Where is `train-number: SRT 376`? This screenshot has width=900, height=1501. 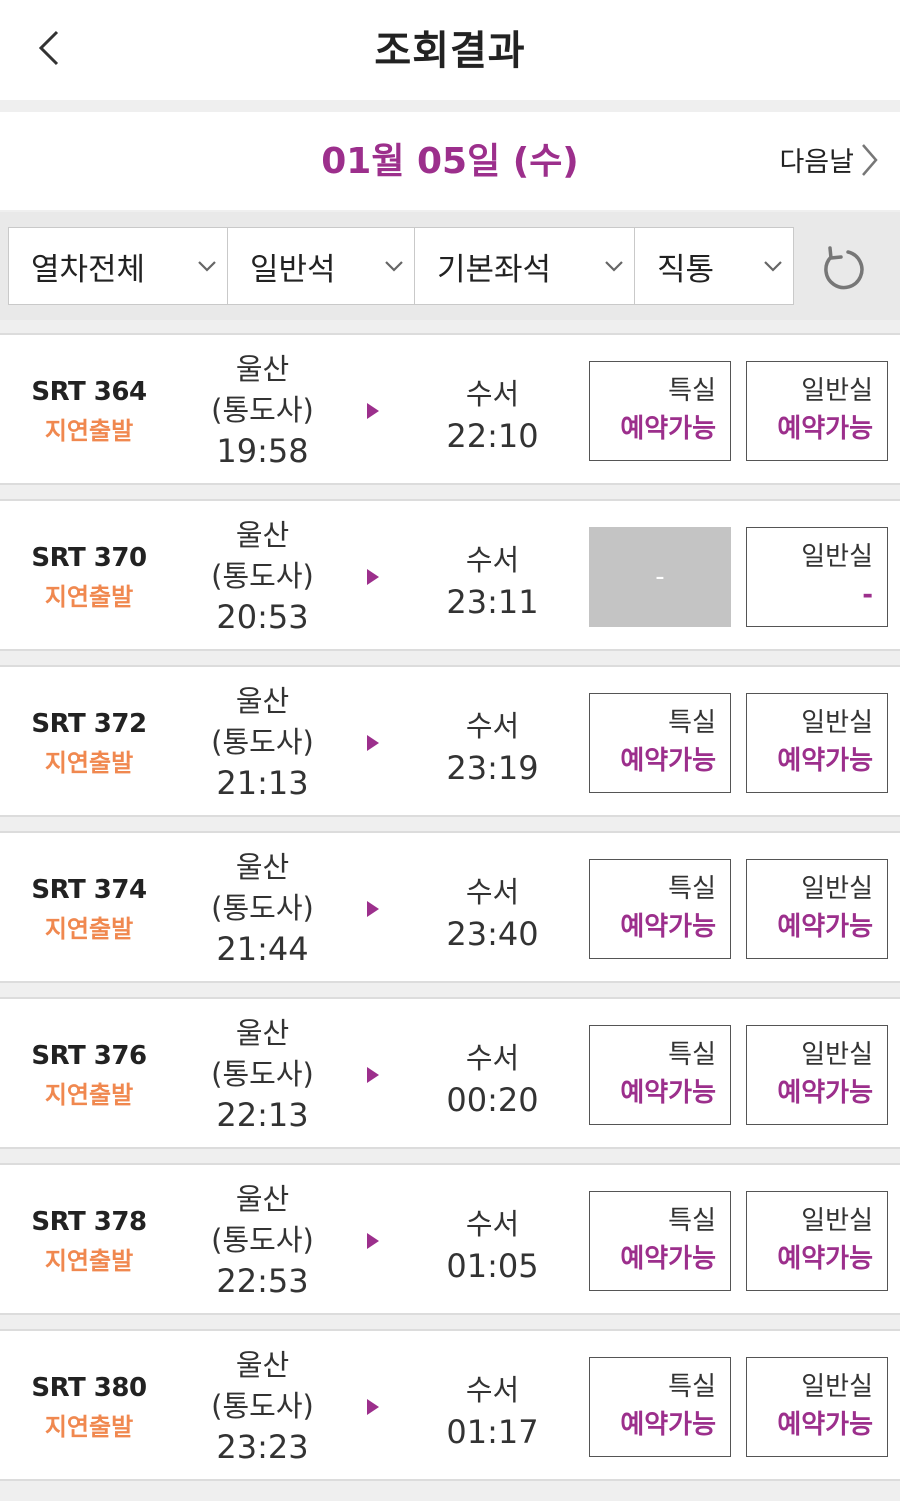 train-number: SRT 376 is located at coordinates (89, 1056).